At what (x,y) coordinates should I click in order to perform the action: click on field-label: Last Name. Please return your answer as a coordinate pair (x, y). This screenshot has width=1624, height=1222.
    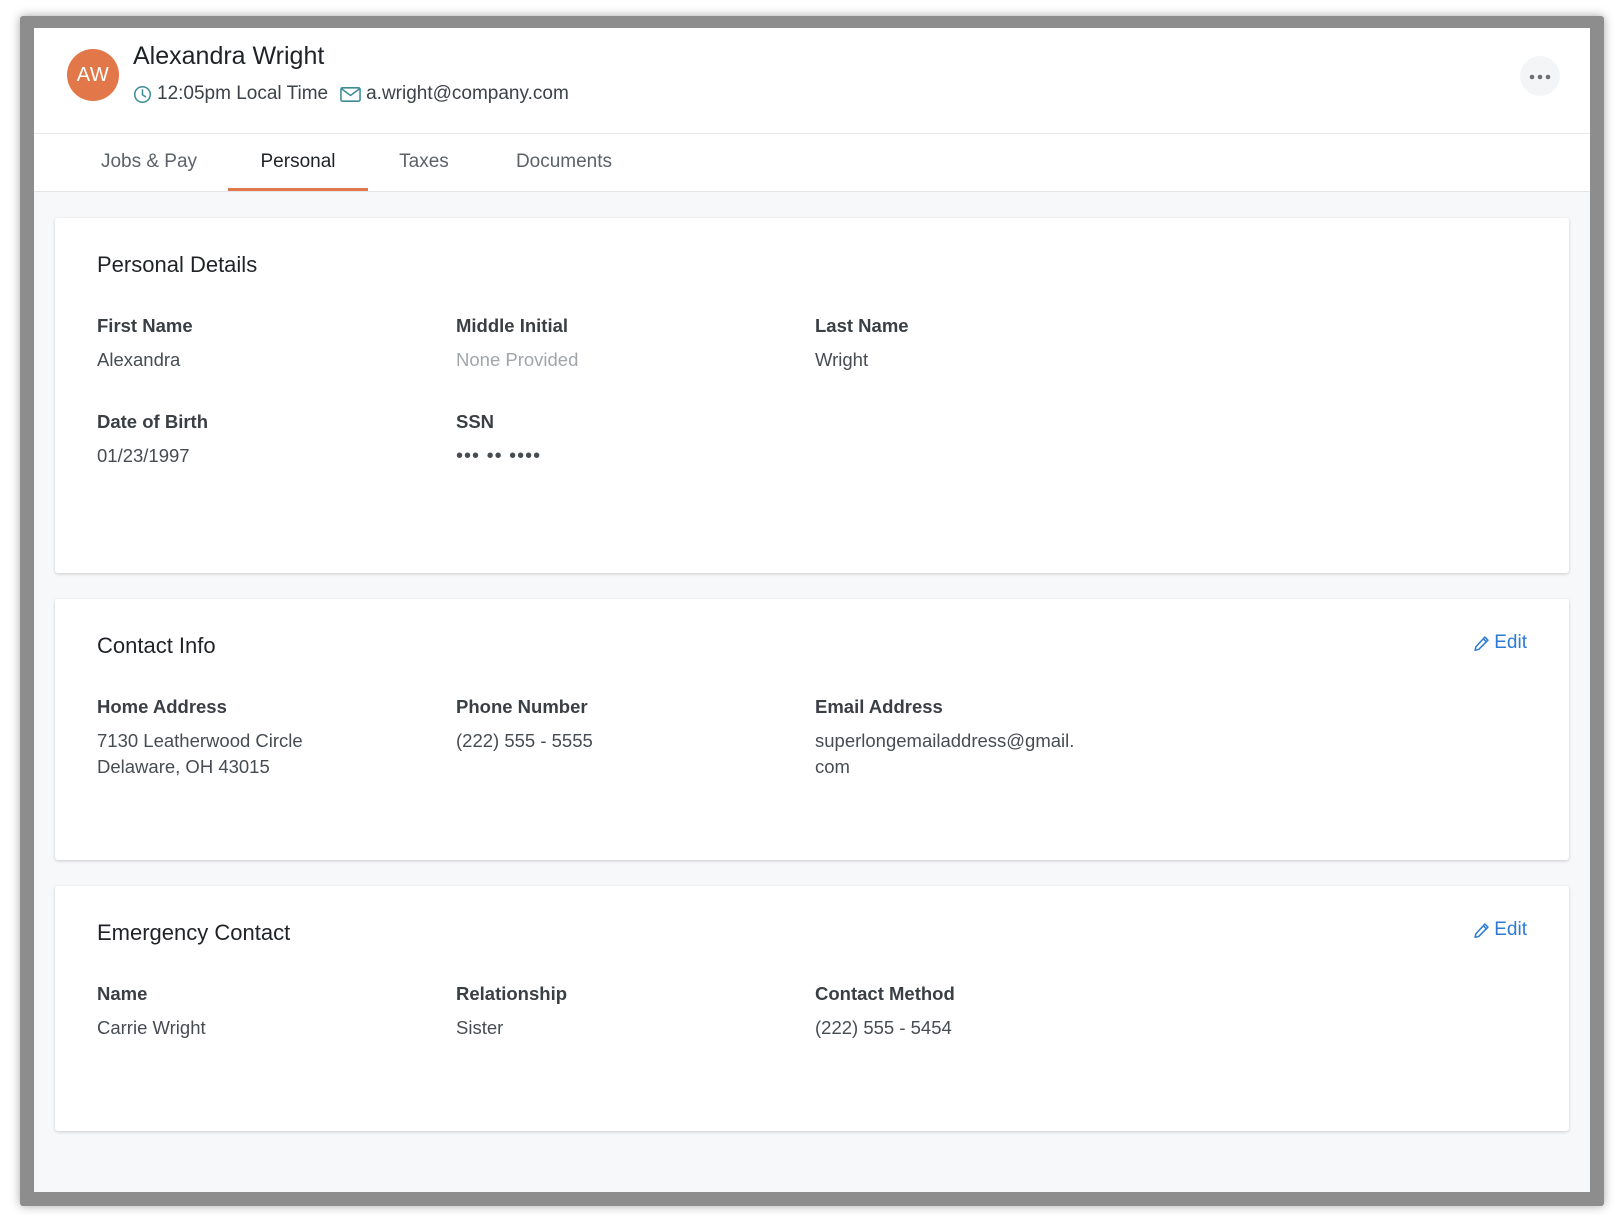
    Looking at the image, I should click on (862, 325).